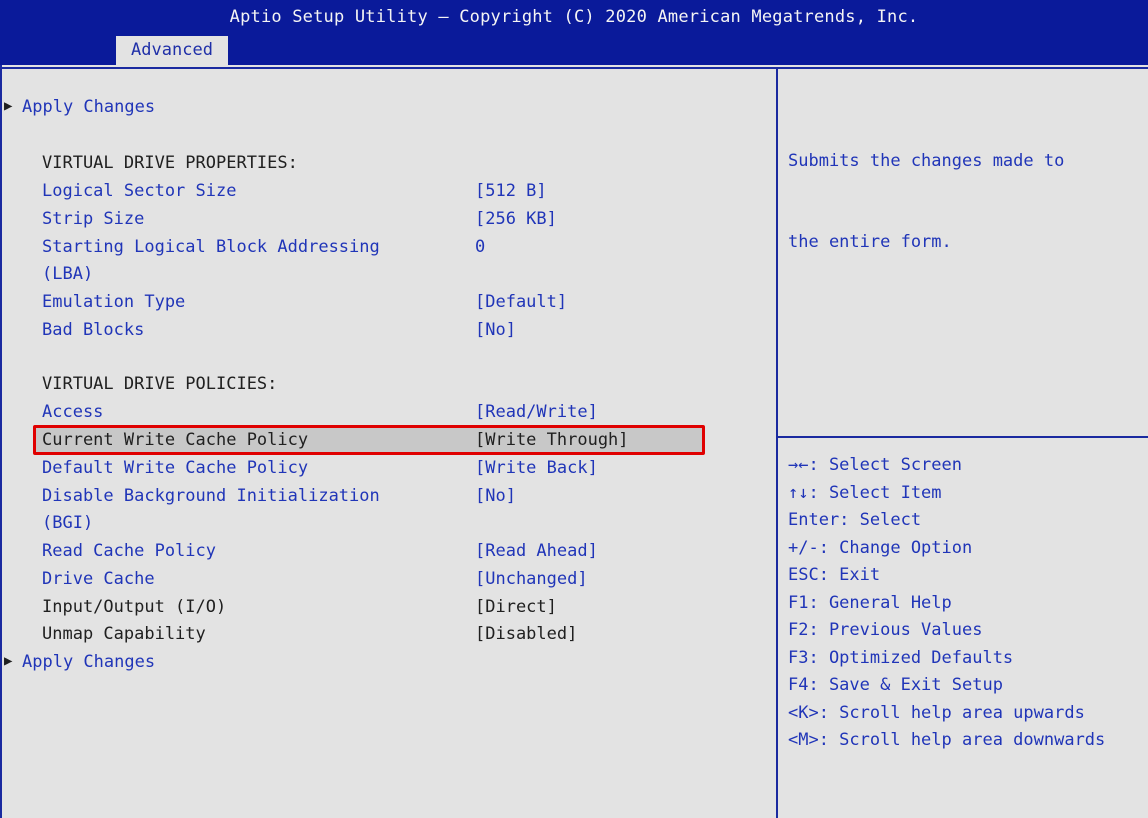  Describe the element at coordinates (536, 412) in the screenshot. I see `value-access: [Read/Write]` at that location.